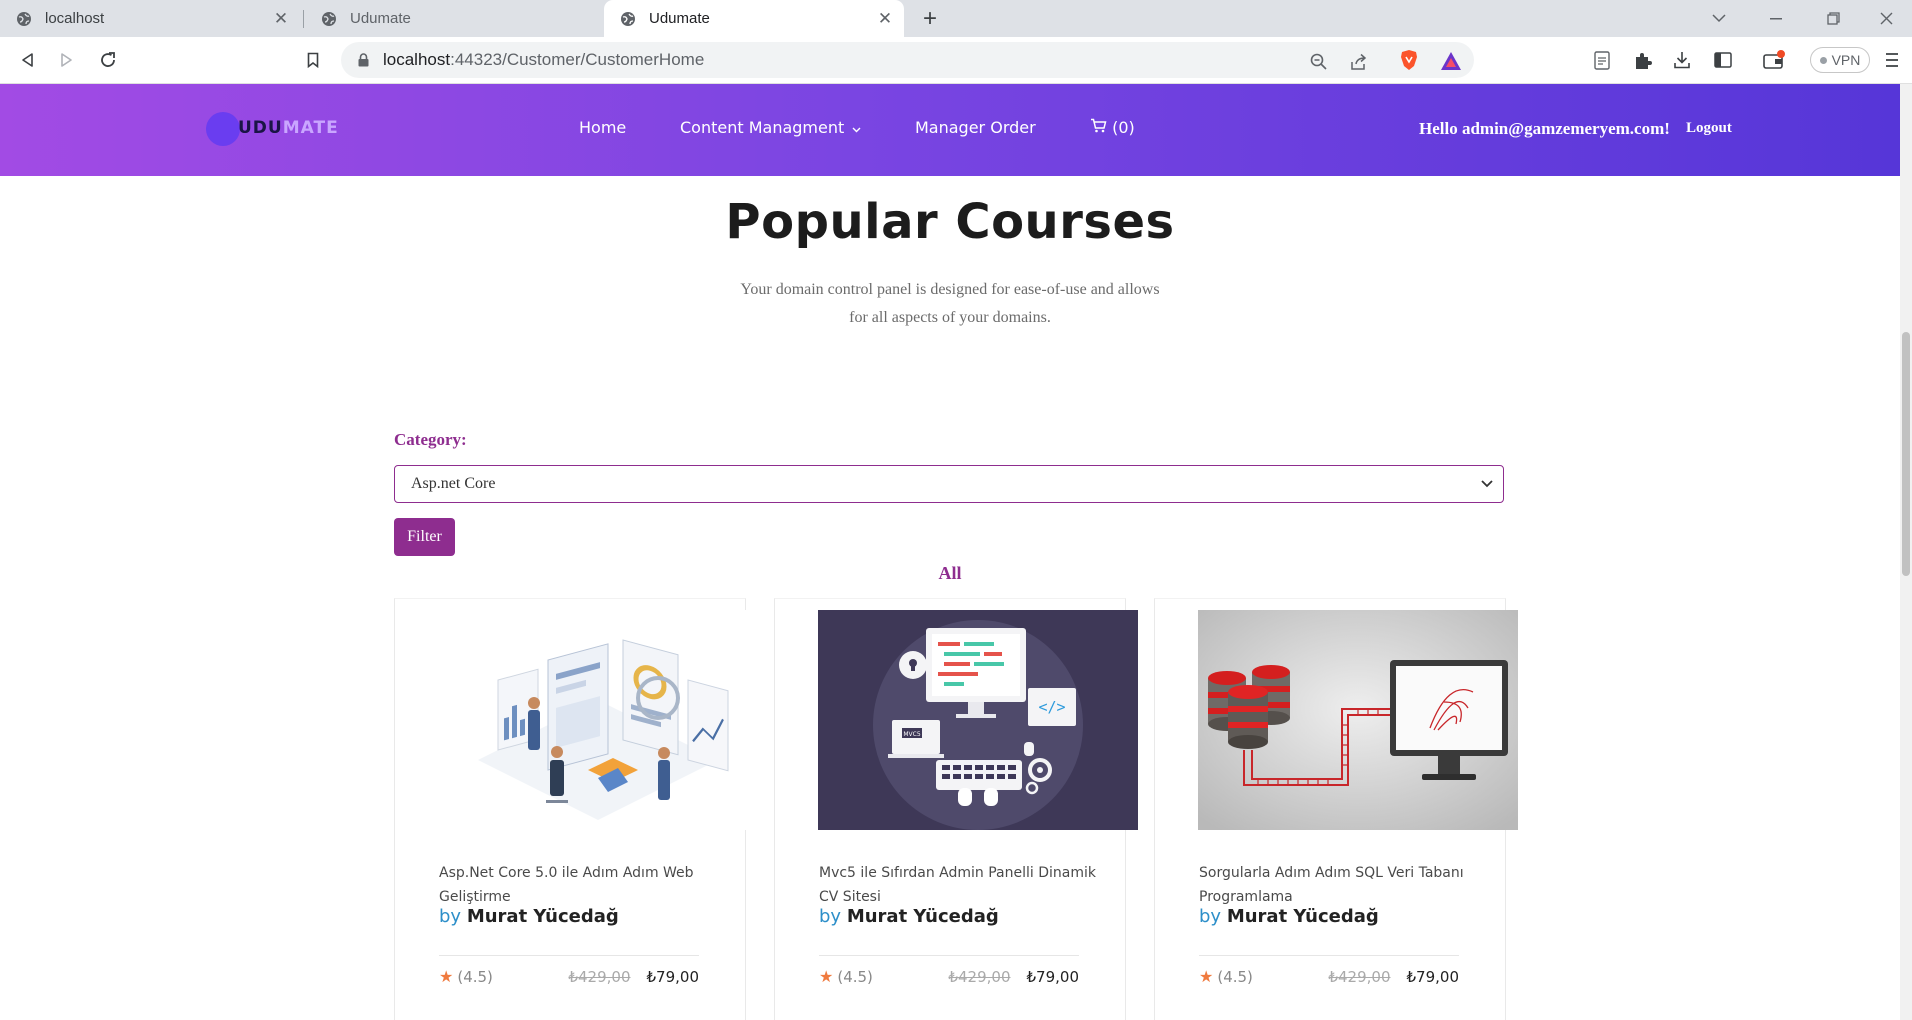 This screenshot has width=1912, height=1020. Describe the element at coordinates (577, 59) in the screenshot. I see `url-path: :44323/Customer/CustomerHome` at that location.